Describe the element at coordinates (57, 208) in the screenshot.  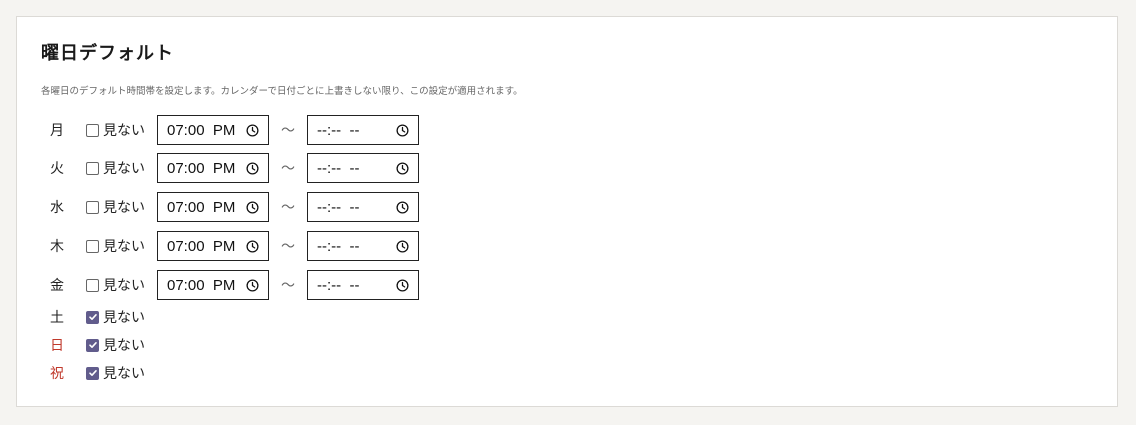
I see `day-label: 水` at that location.